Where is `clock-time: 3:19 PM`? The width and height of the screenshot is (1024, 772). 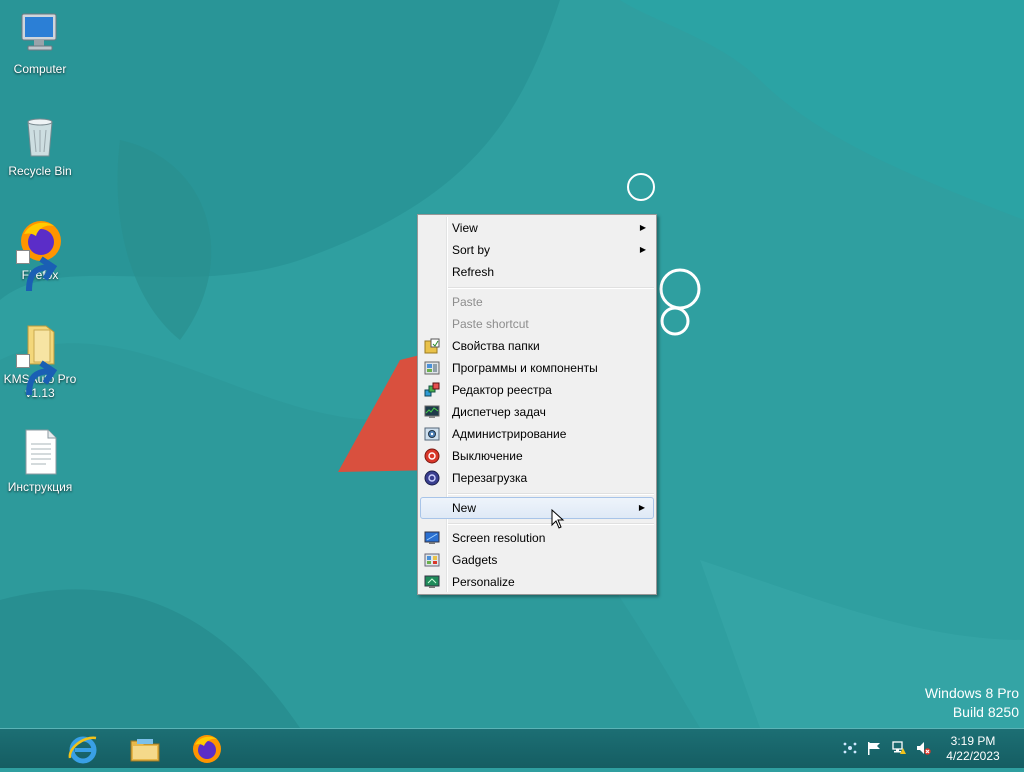 clock-time: 3:19 PM is located at coordinates (973, 741).